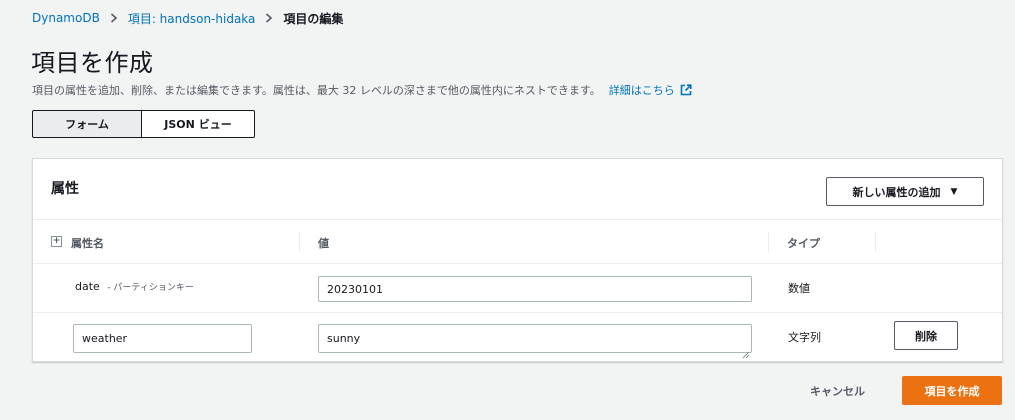  Describe the element at coordinates (535, 289) in the screenshot. I see `attribute-value-input` at that location.